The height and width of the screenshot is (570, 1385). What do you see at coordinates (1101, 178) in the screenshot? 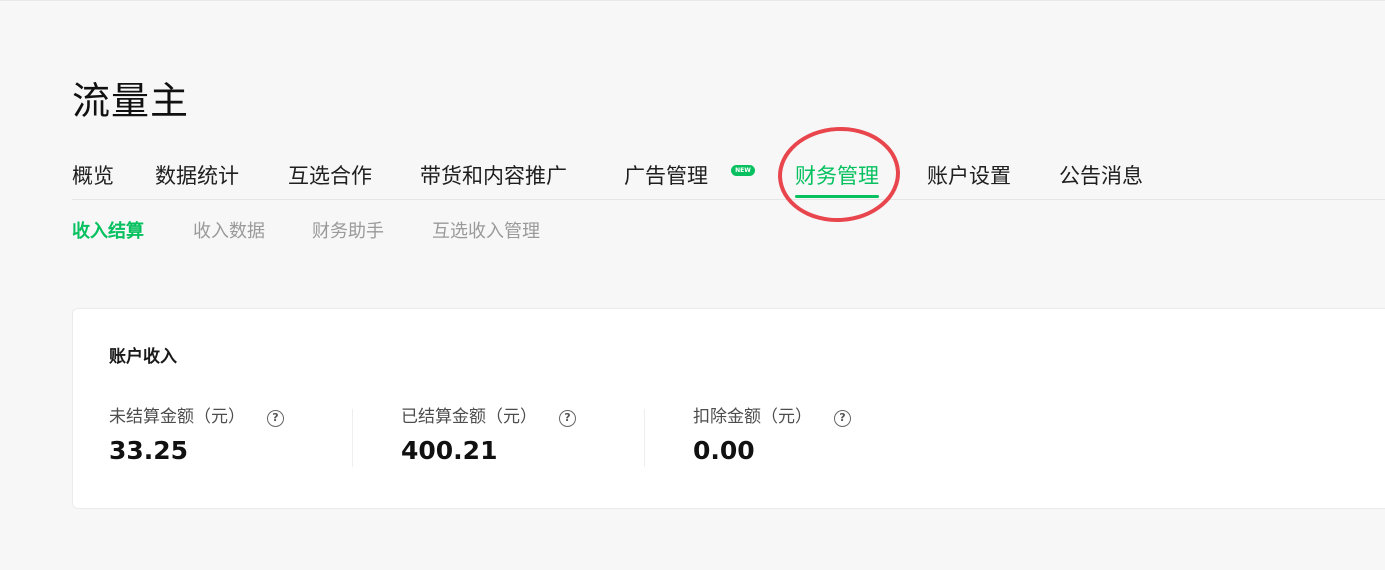
I see `nav-item-announcements: 公告消息` at bounding box center [1101, 178].